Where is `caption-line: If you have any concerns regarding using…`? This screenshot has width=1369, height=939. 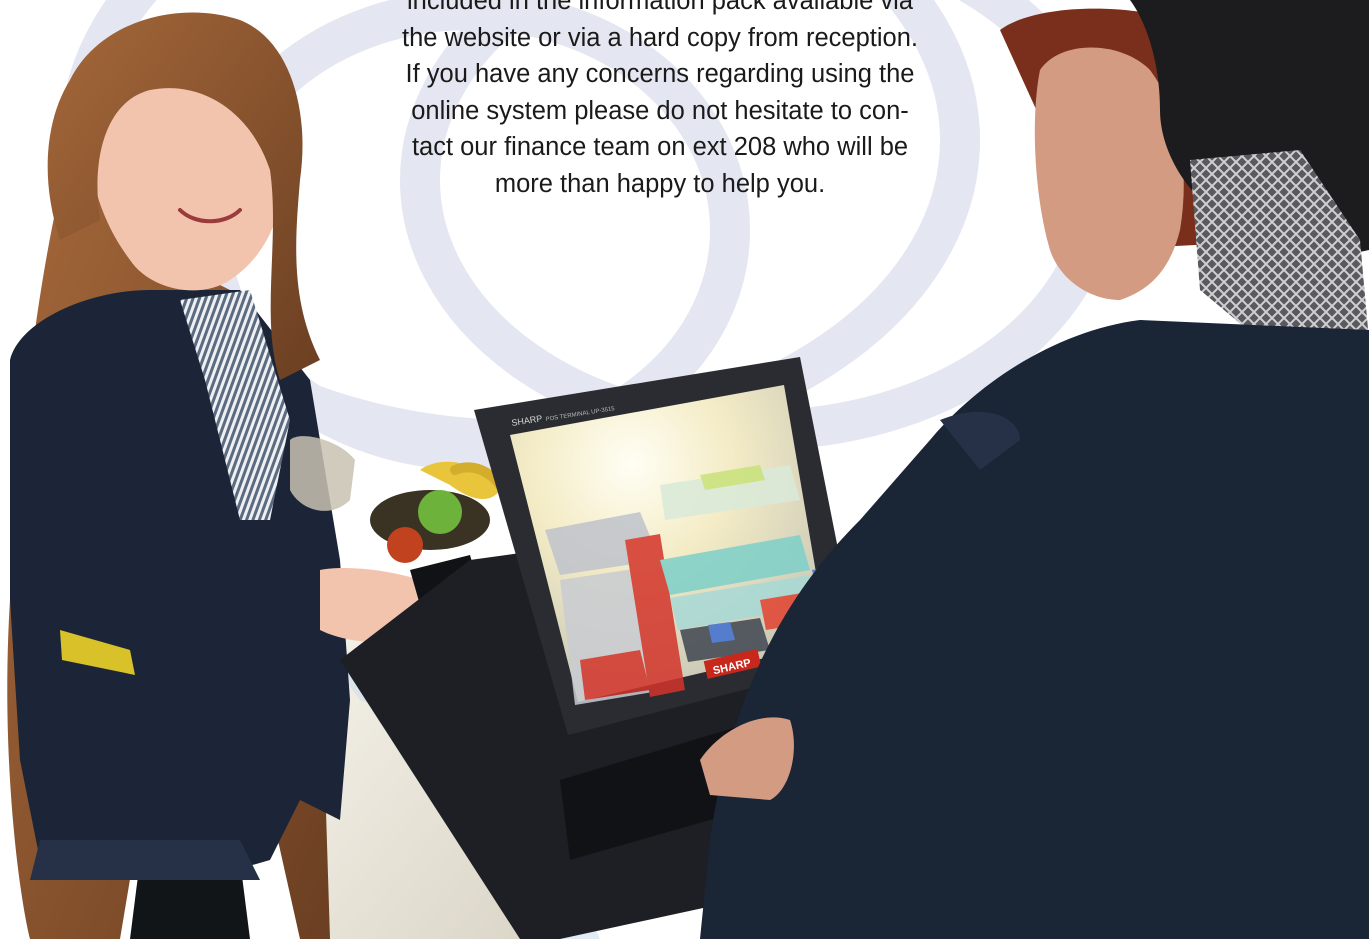 caption-line: If you have any concerns regarding using… is located at coordinates (660, 74).